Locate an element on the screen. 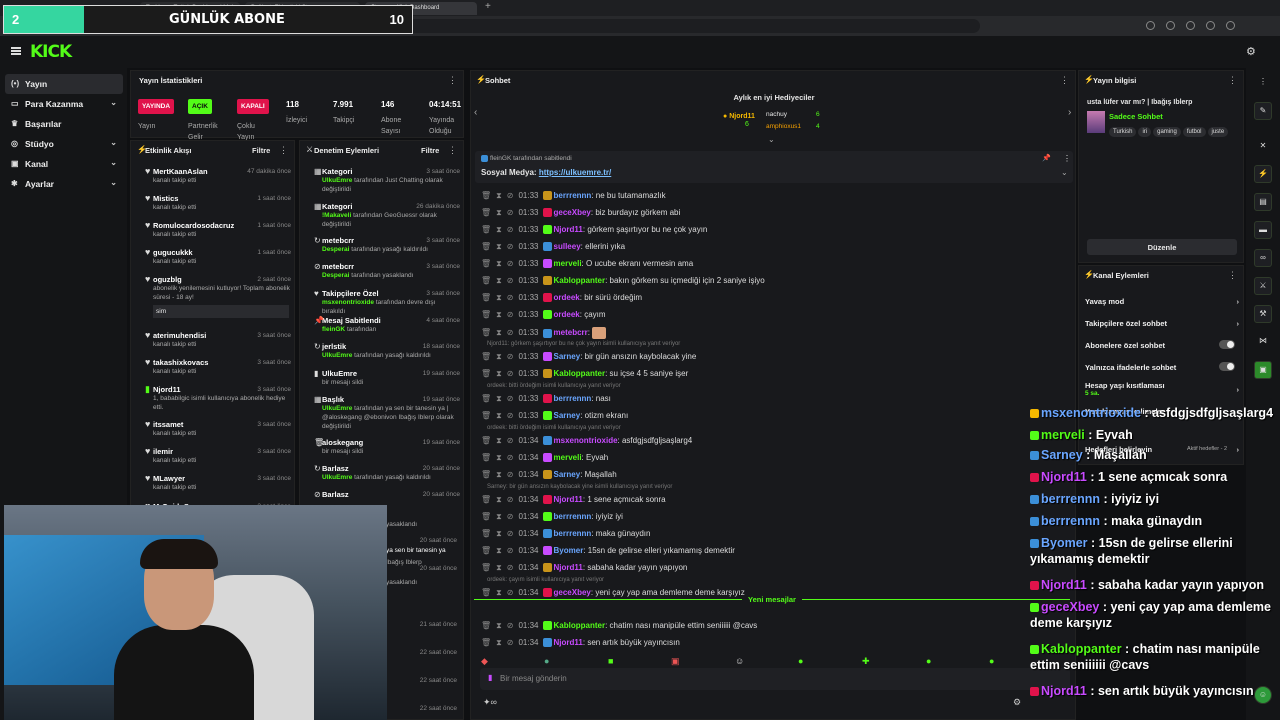 This screenshot has height=720, width=1280. chat-username: geceXbey is located at coordinates (572, 212).